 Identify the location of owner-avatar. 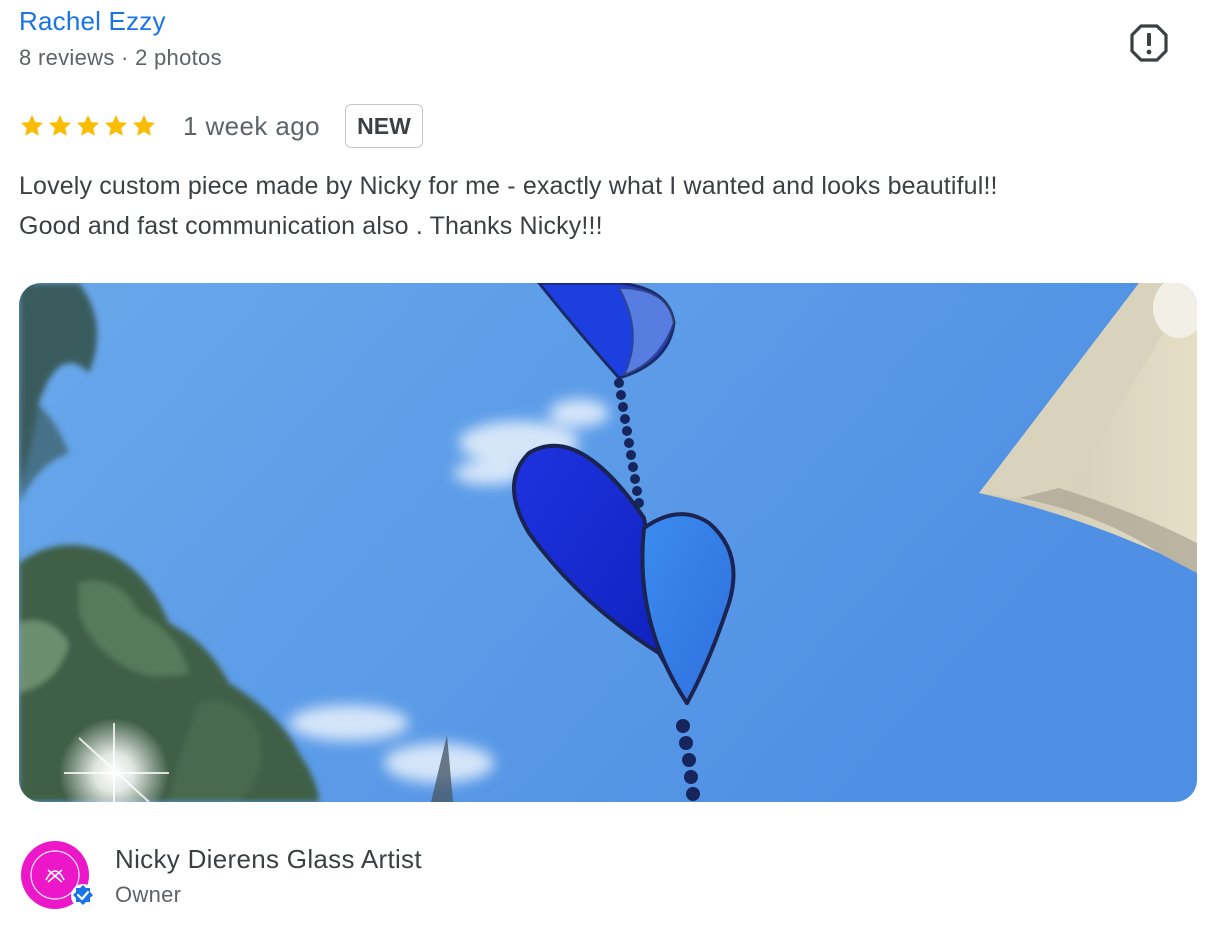
(57, 877).